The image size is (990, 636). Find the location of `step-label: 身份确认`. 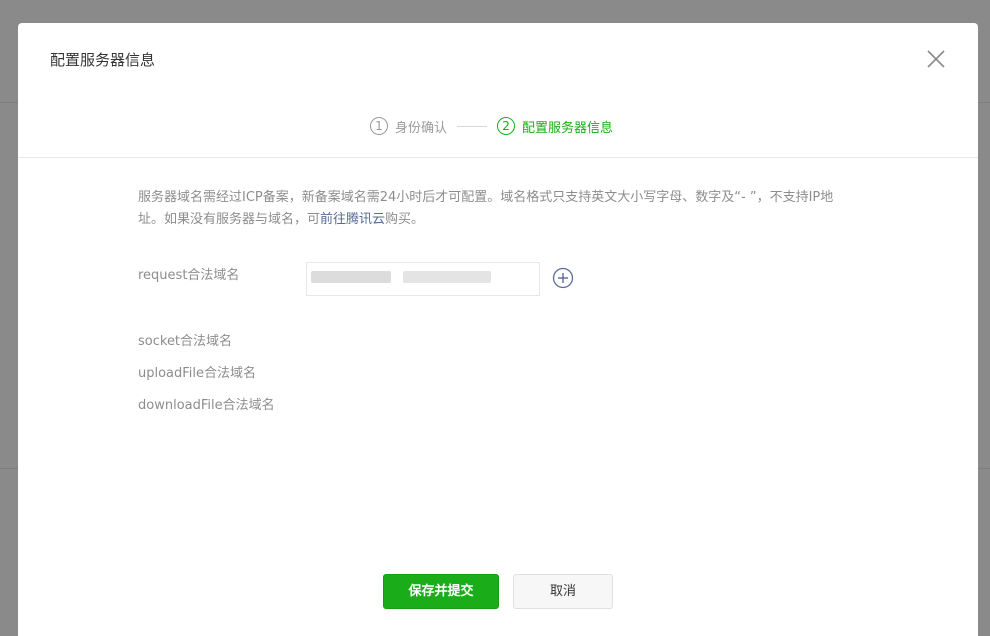

step-label: 身份确认 is located at coordinates (421, 128).